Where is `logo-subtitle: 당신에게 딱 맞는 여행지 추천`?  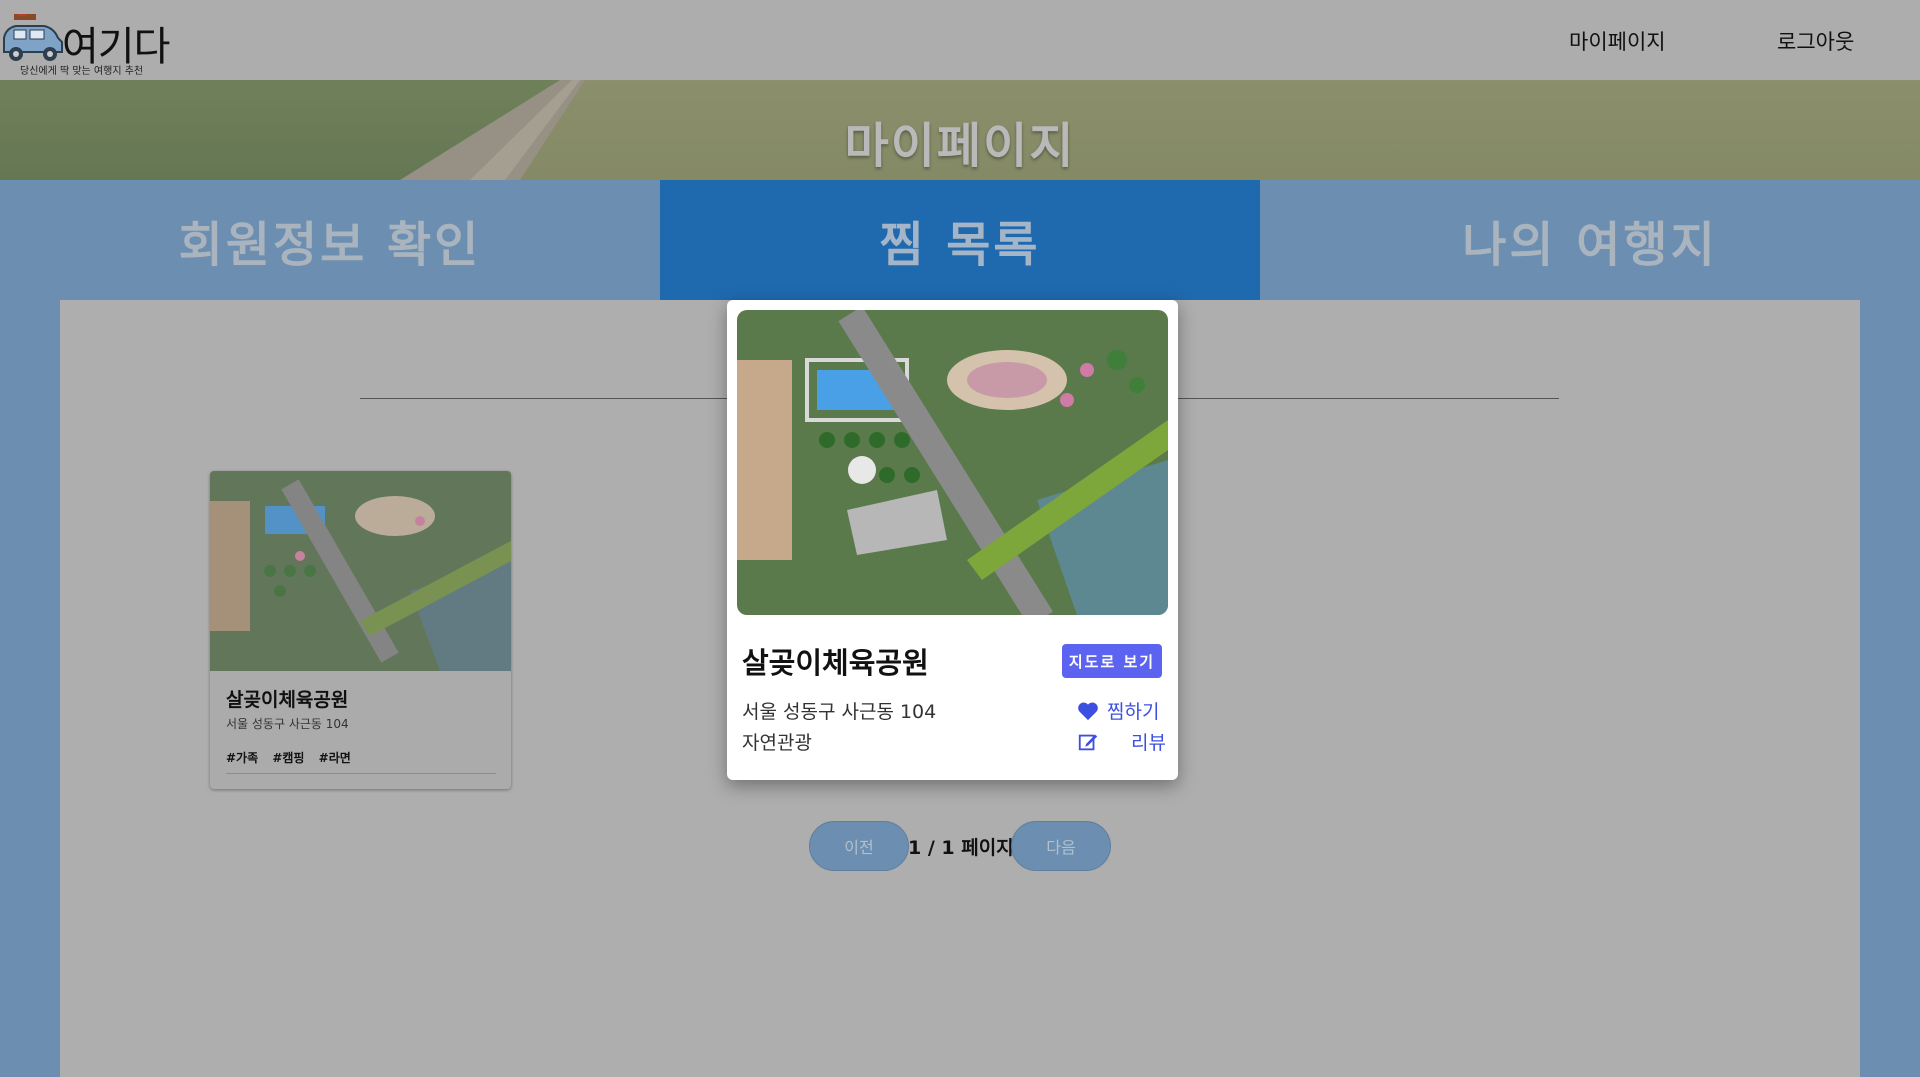
logo-subtitle: 당신에게 딱 맞는 여행지 추천 is located at coordinates (82, 71).